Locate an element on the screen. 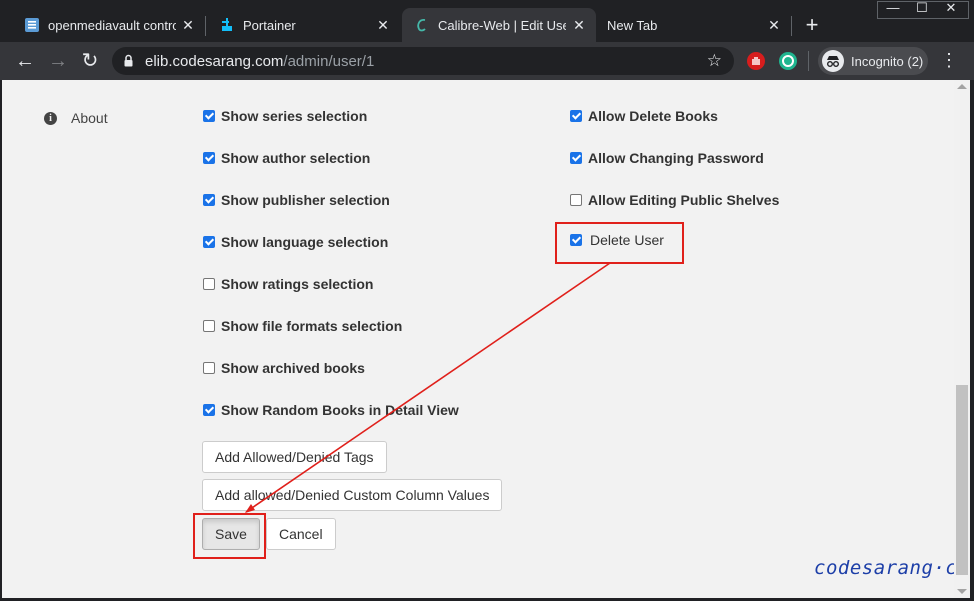  incognito-profile-button: Incognito (2) is located at coordinates (873, 61).